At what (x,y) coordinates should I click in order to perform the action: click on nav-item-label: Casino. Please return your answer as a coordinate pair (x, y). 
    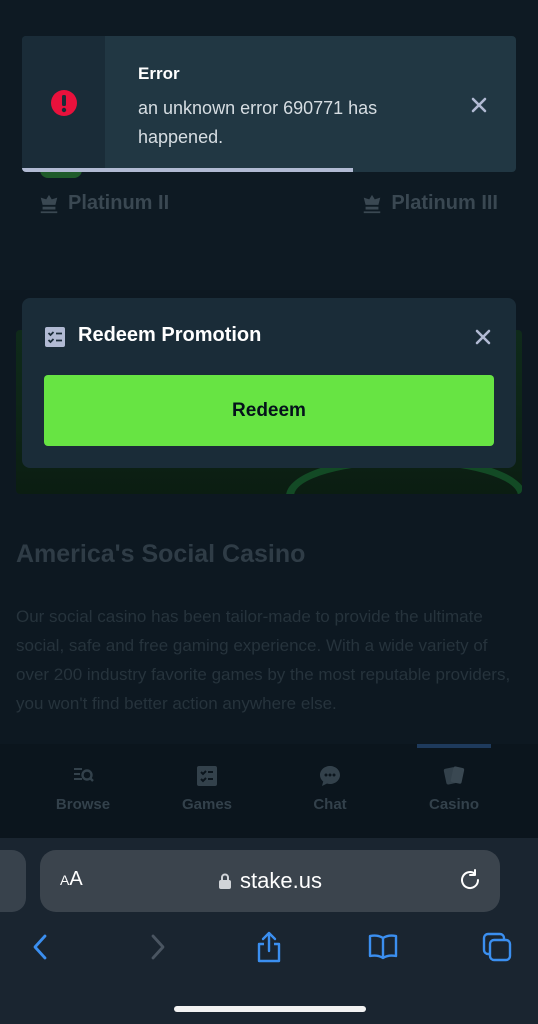
    Looking at the image, I should click on (453, 804).